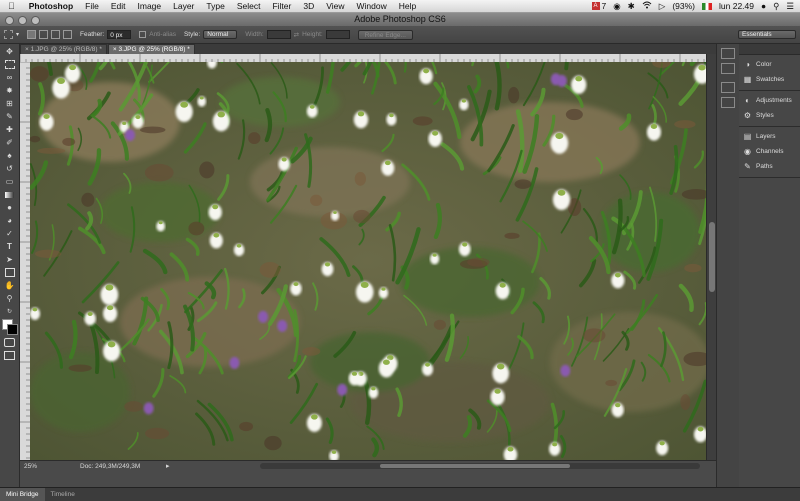 Image resolution: width=800 pixels, height=501 pixels. I want to click on crop-tool-icon: ⊞, so click(9, 103).